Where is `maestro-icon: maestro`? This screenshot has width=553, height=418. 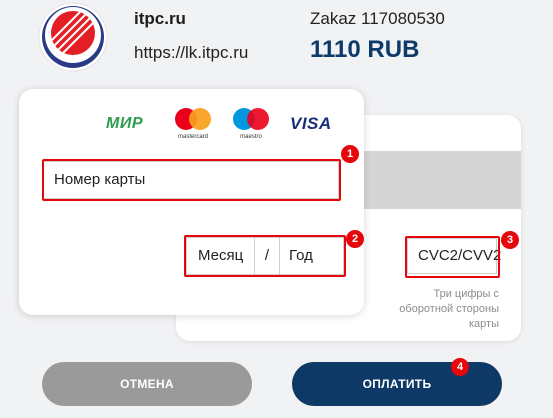
maestro-icon: maestro is located at coordinates (251, 124).